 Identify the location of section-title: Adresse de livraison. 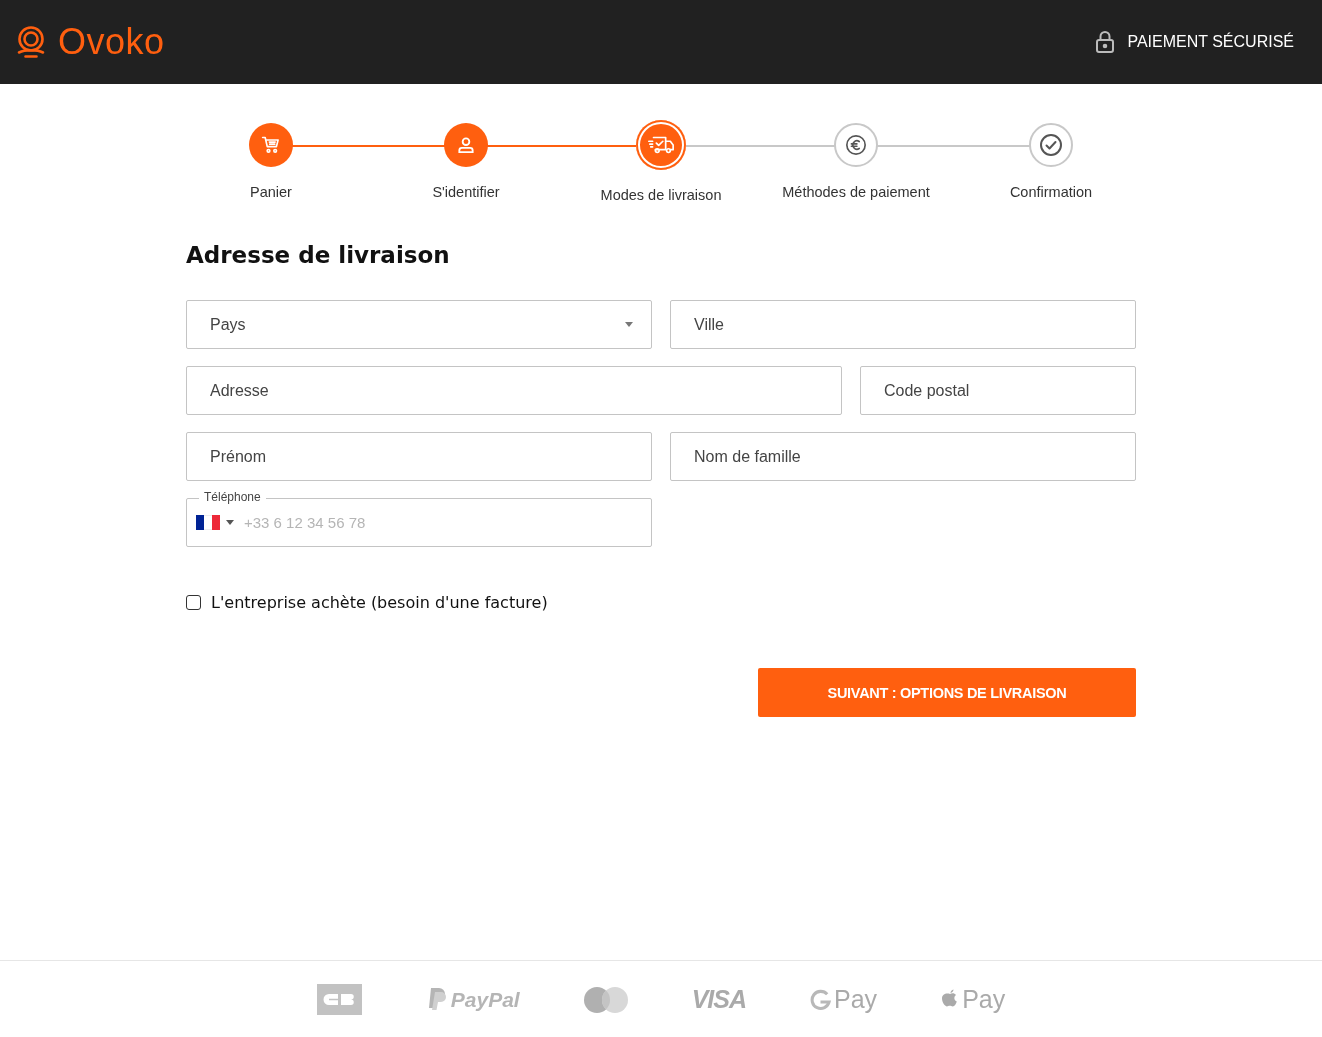
(318, 255).